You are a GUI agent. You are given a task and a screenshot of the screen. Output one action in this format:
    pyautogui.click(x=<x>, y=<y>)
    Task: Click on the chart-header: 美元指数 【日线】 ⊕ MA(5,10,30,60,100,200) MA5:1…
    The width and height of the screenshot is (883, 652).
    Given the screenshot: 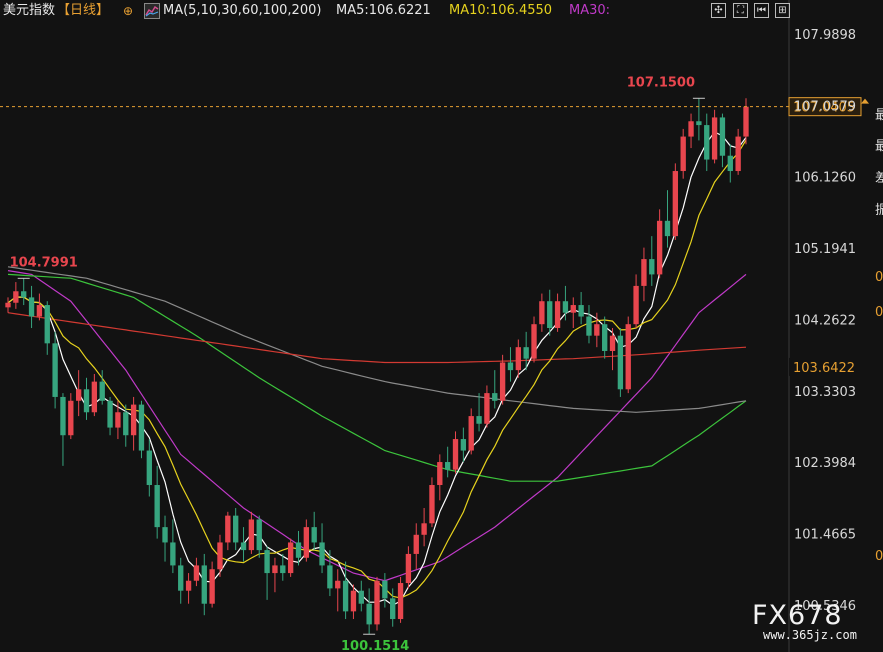 What is the action you would take?
    pyautogui.click(x=441, y=11)
    